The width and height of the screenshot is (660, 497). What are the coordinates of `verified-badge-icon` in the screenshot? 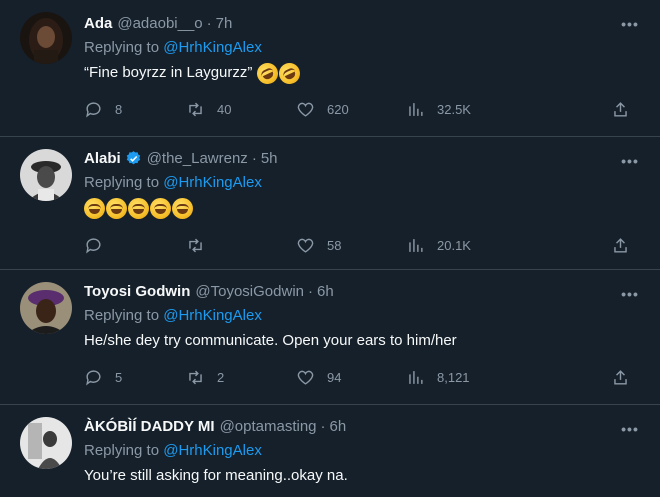 It's located at (133, 157).